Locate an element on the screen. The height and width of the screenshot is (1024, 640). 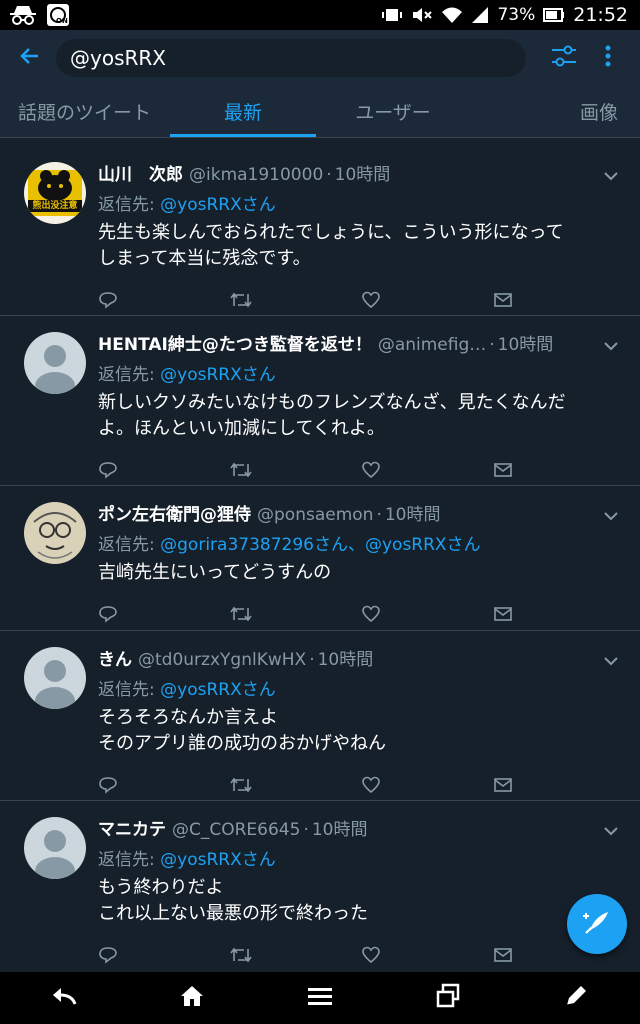
nav-windows-button is located at coordinates (448, 998).